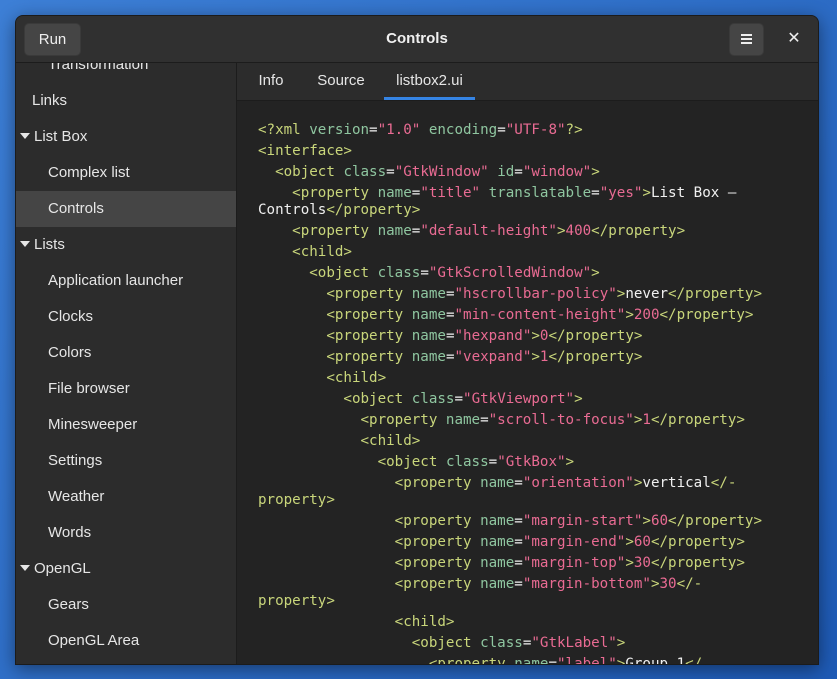  Describe the element at coordinates (450, 336) in the screenshot. I see `code-line: <property name="hexpand">0</property>` at that location.